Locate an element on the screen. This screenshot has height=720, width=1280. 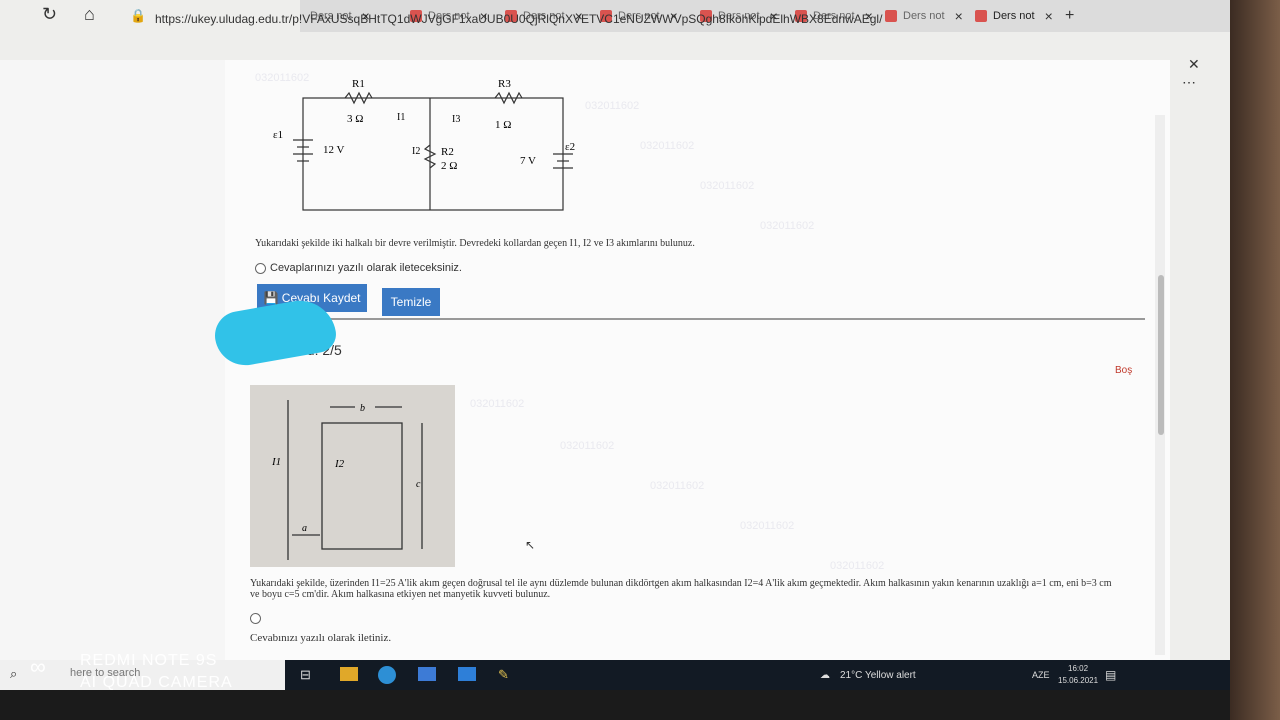
tab-active: Ders not × is located at coordinates (1014, 16).